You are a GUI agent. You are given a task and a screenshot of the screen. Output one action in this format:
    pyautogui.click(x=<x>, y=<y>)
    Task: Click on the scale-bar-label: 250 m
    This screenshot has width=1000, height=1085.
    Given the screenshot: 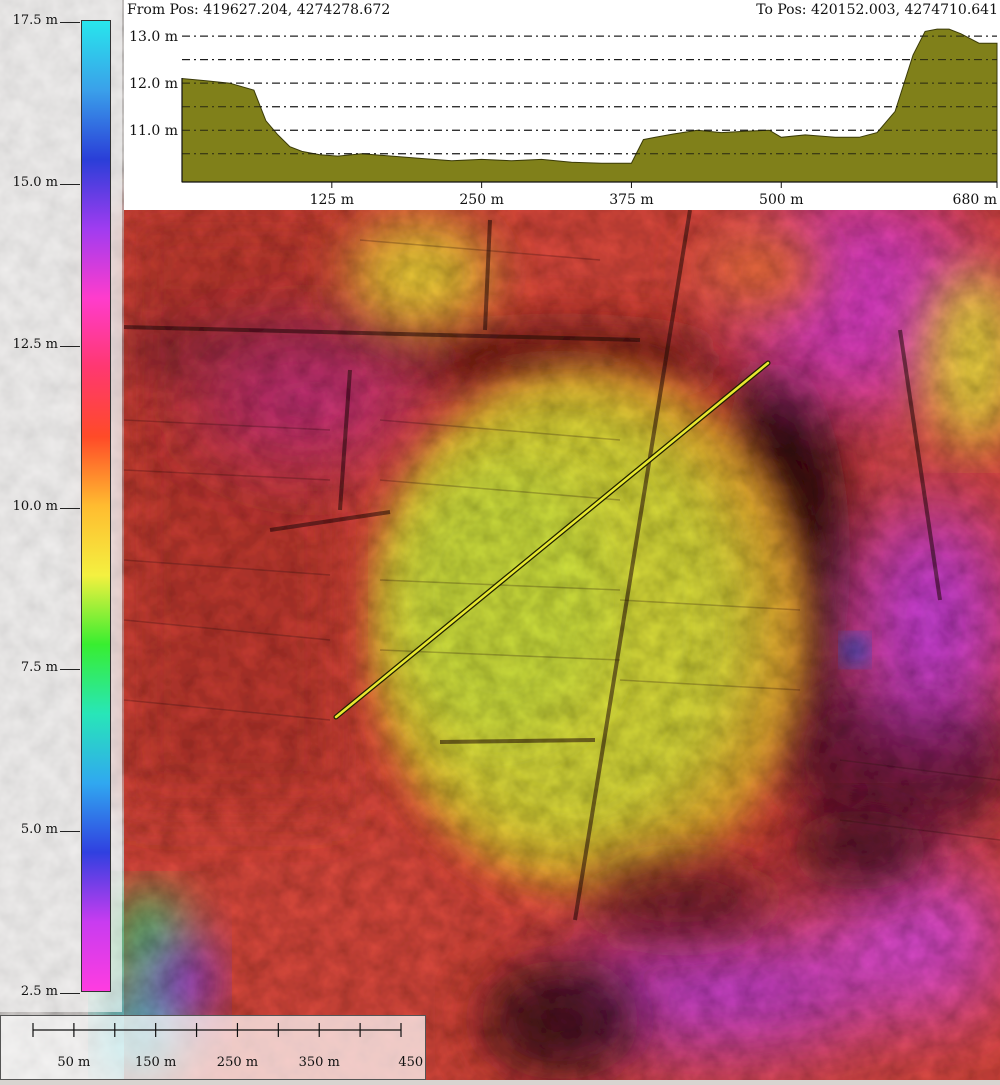 What is the action you would take?
    pyautogui.click(x=237, y=1062)
    